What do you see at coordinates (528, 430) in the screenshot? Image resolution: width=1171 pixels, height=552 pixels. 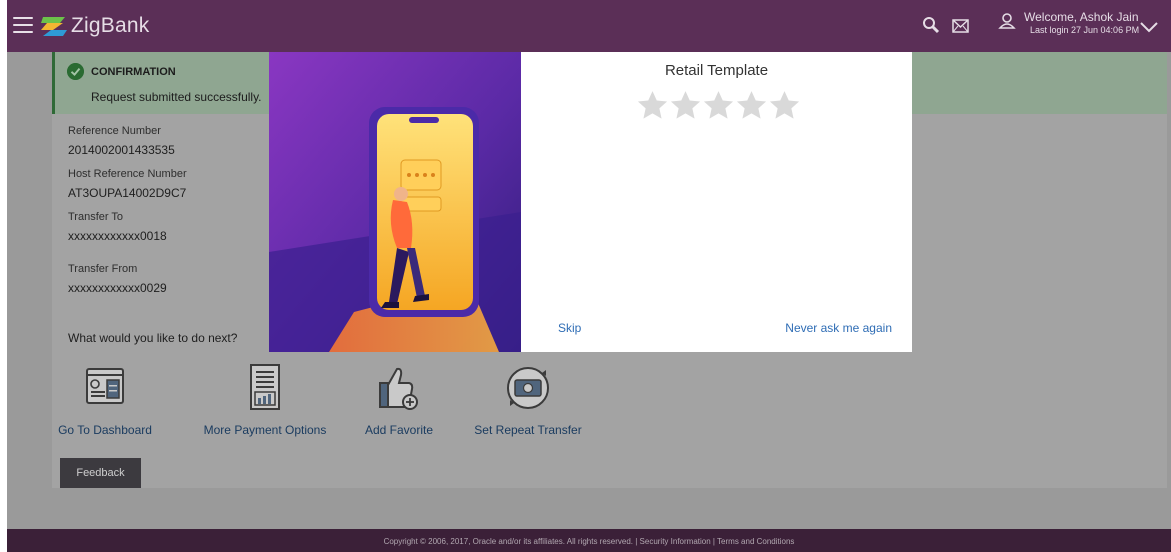 I see `set-repeat-transfer-label: Set Repeat Transfer` at bounding box center [528, 430].